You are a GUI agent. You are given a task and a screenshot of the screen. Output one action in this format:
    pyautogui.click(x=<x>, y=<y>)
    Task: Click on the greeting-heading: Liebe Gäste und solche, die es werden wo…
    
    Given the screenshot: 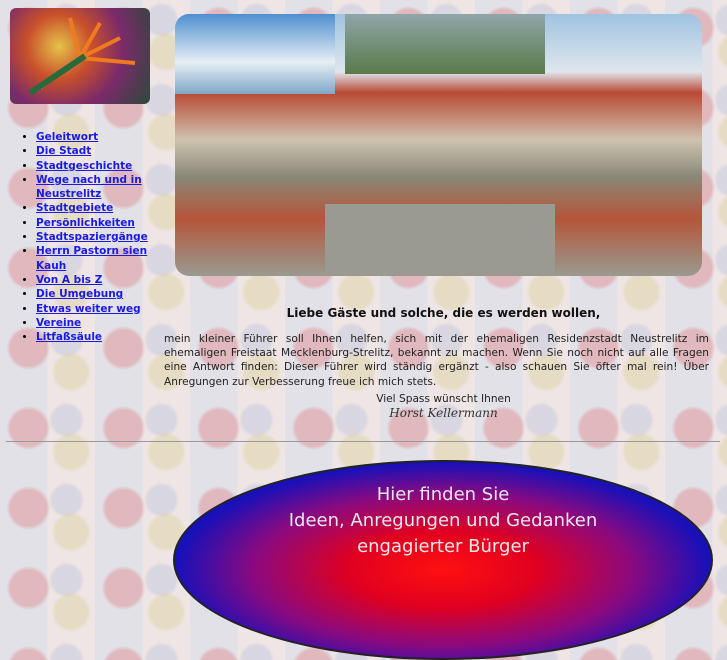 What is the action you would take?
    pyautogui.click(x=443, y=313)
    